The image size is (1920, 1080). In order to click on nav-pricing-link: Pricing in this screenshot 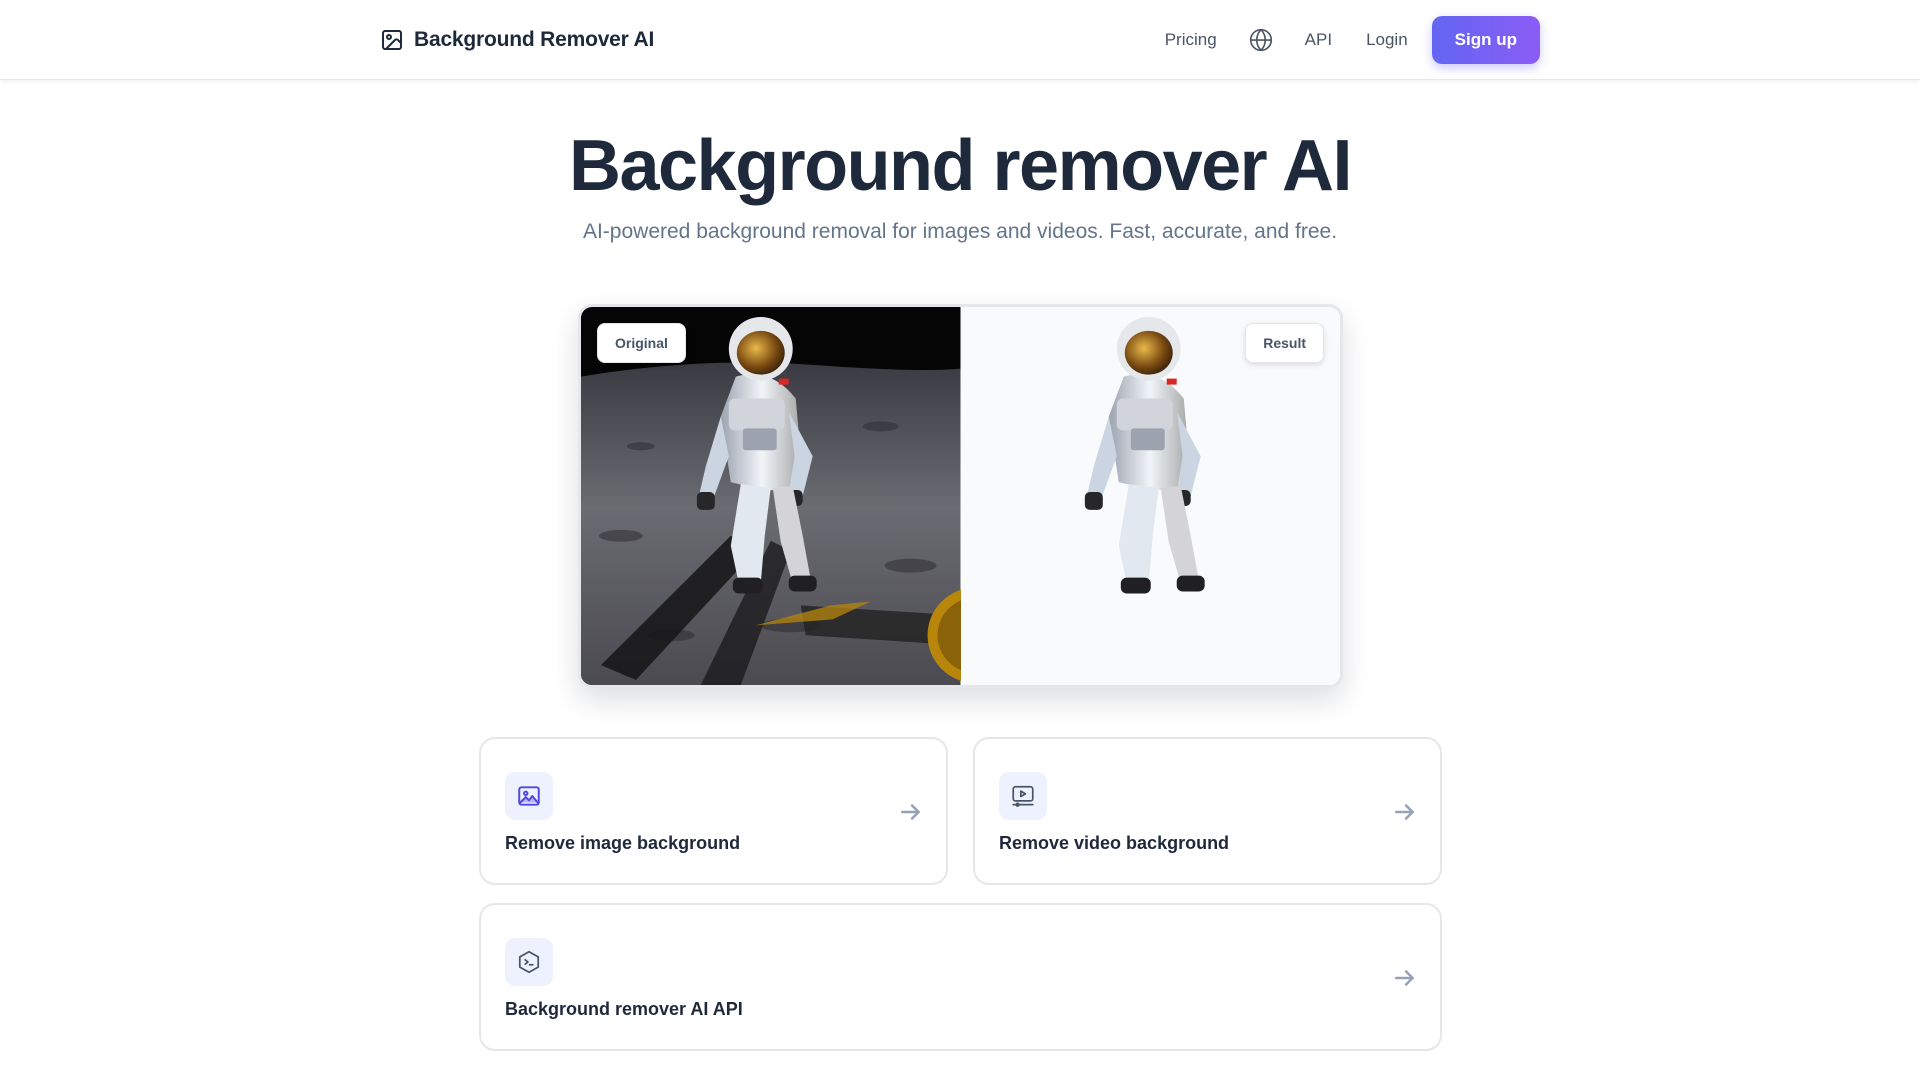, I will do `click(1191, 40)`.